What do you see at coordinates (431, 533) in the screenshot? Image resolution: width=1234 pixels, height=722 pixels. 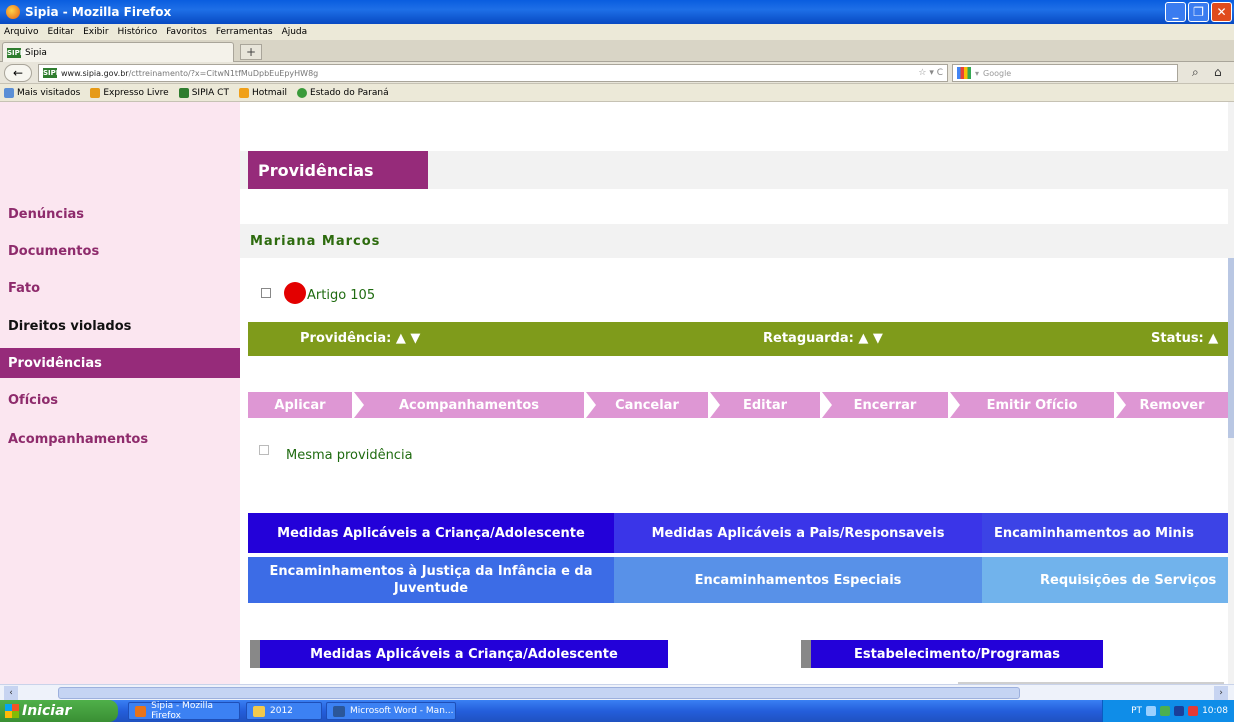 I see `nav-medidas-crianca: Medidas Aplicáveis a Criança/Adolescente` at bounding box center [431, 533].